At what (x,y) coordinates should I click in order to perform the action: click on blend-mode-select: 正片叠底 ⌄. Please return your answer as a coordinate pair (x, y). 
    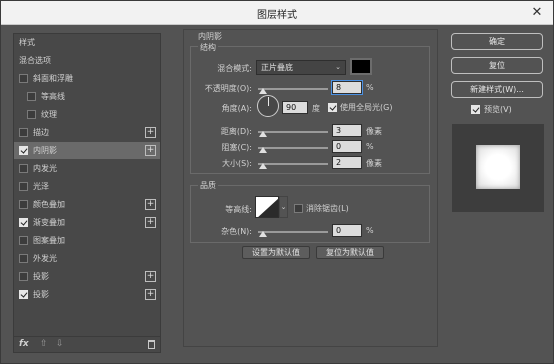
    Looking at the image, I should click on (301, 67).